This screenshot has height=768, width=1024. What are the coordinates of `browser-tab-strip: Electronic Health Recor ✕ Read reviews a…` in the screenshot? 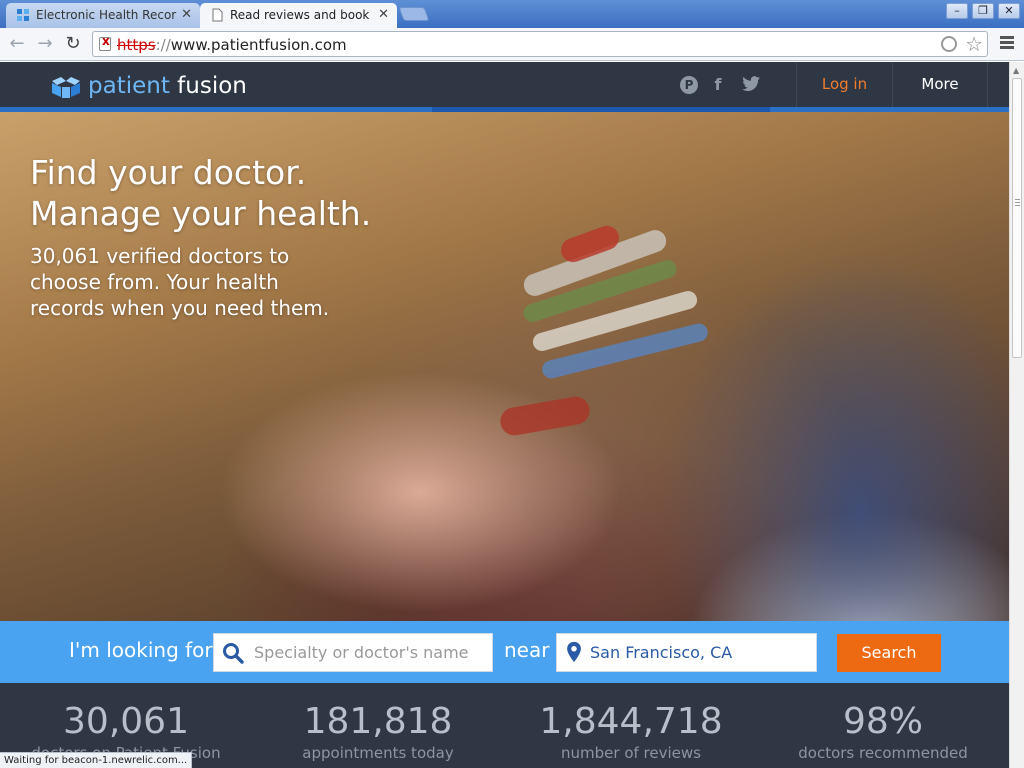 It's located at (512, 14).